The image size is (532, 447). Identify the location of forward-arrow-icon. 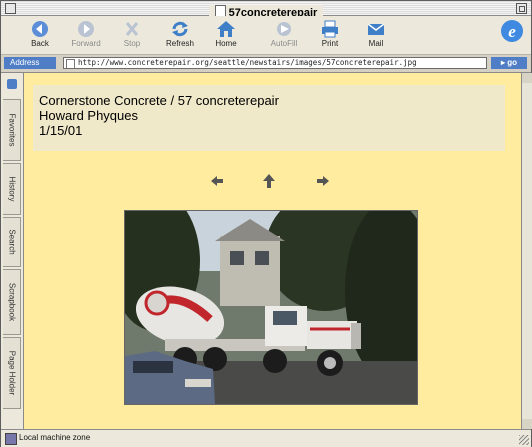
(86, 29).